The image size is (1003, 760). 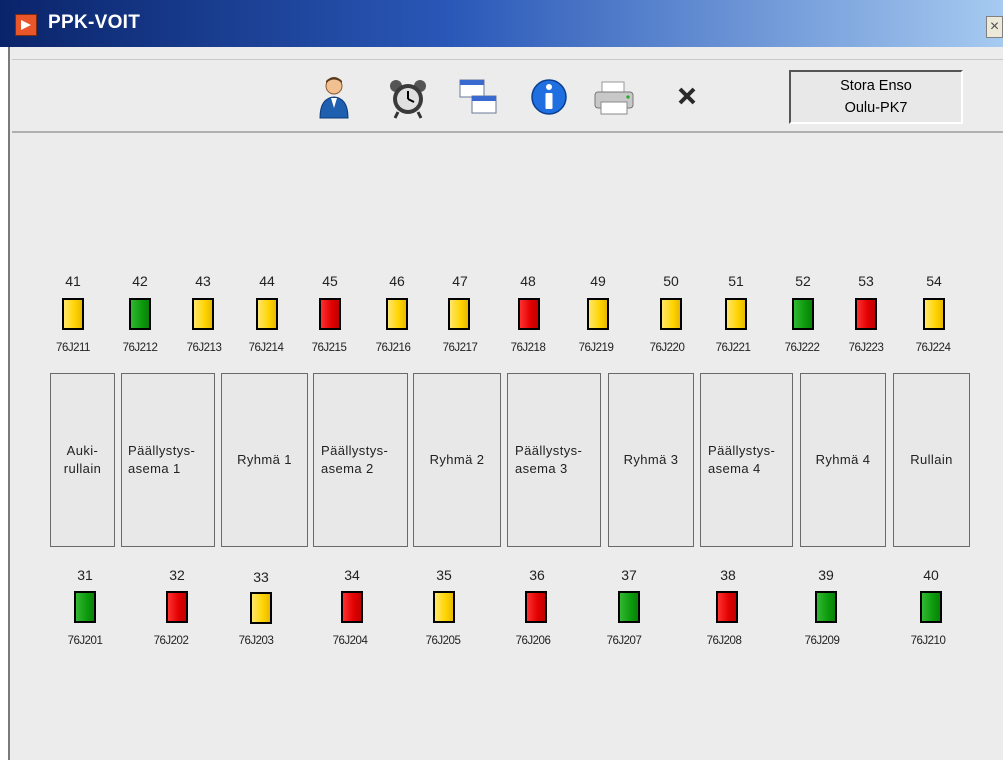 I want to click on printer-icon, so click(x=614, y=98).